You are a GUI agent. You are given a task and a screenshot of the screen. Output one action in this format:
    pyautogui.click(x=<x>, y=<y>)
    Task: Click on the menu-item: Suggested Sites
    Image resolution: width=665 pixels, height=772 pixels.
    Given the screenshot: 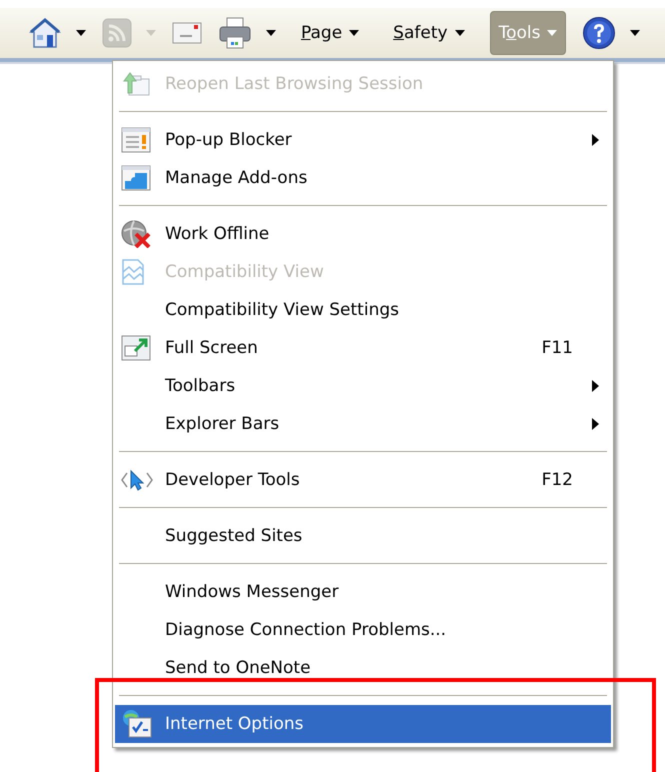 What is the action you would take?
    pyautogui.click(x=363, y=536)
    